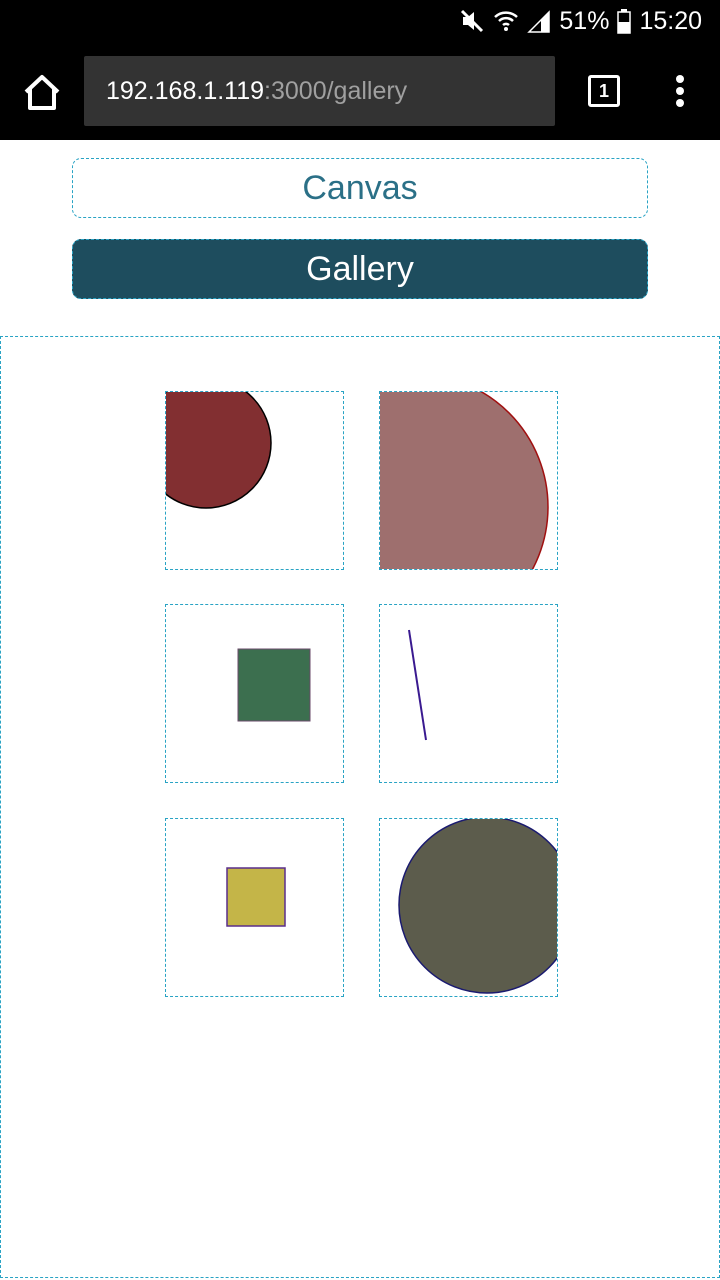  I want to click on url-host: 192.168.1.119, so click(185, 90).